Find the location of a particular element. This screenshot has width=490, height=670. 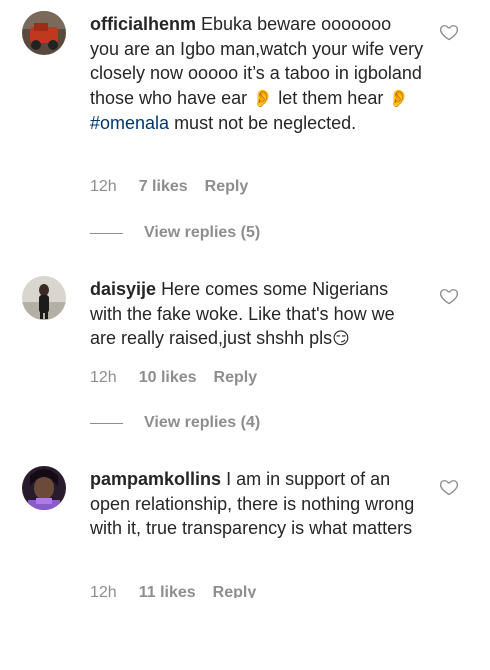

likes-count: 7 likes is located at coordinates (163, 187).